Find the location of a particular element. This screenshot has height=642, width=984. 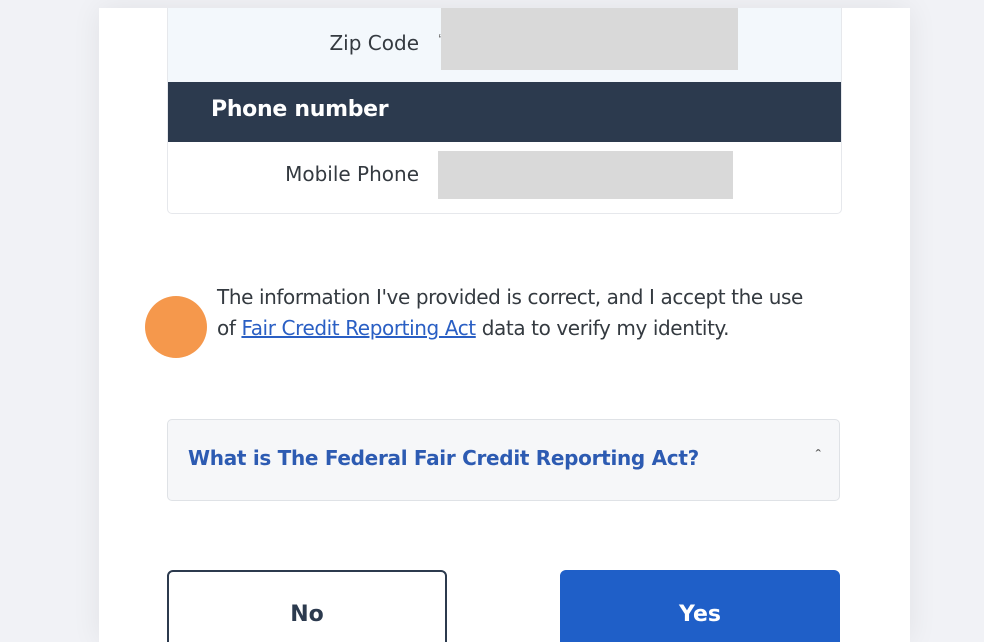

consent-checkbox is located at coordinates (176, 327).